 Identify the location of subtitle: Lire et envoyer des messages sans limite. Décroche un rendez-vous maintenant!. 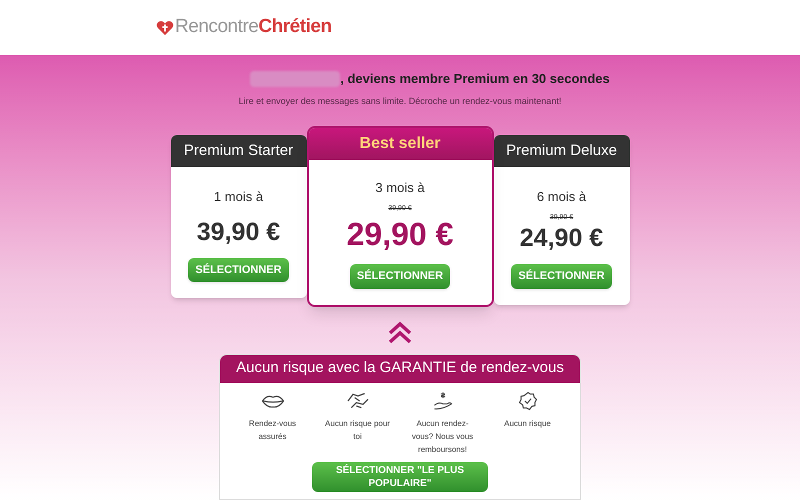
(400, 101).